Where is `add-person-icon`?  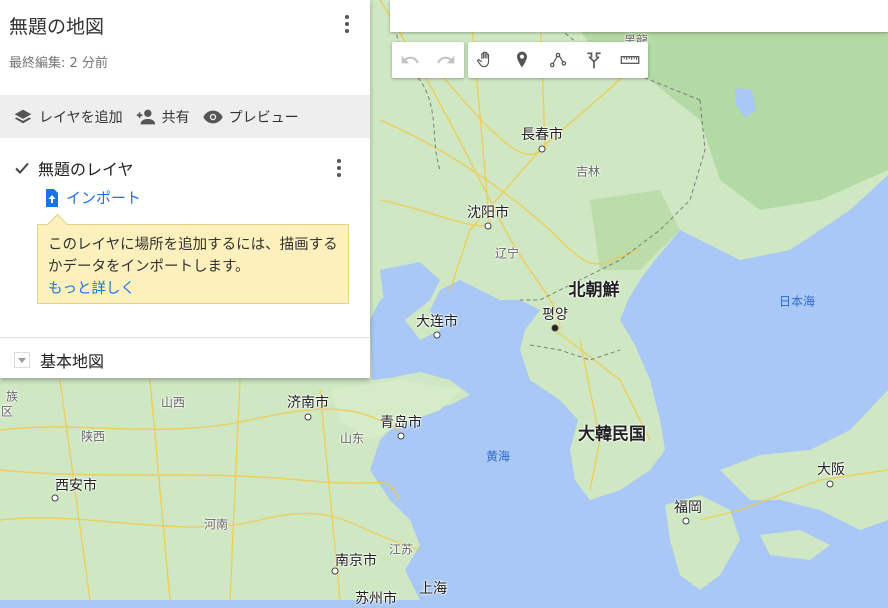
add-person-icon is located at coordinates (145, 116).